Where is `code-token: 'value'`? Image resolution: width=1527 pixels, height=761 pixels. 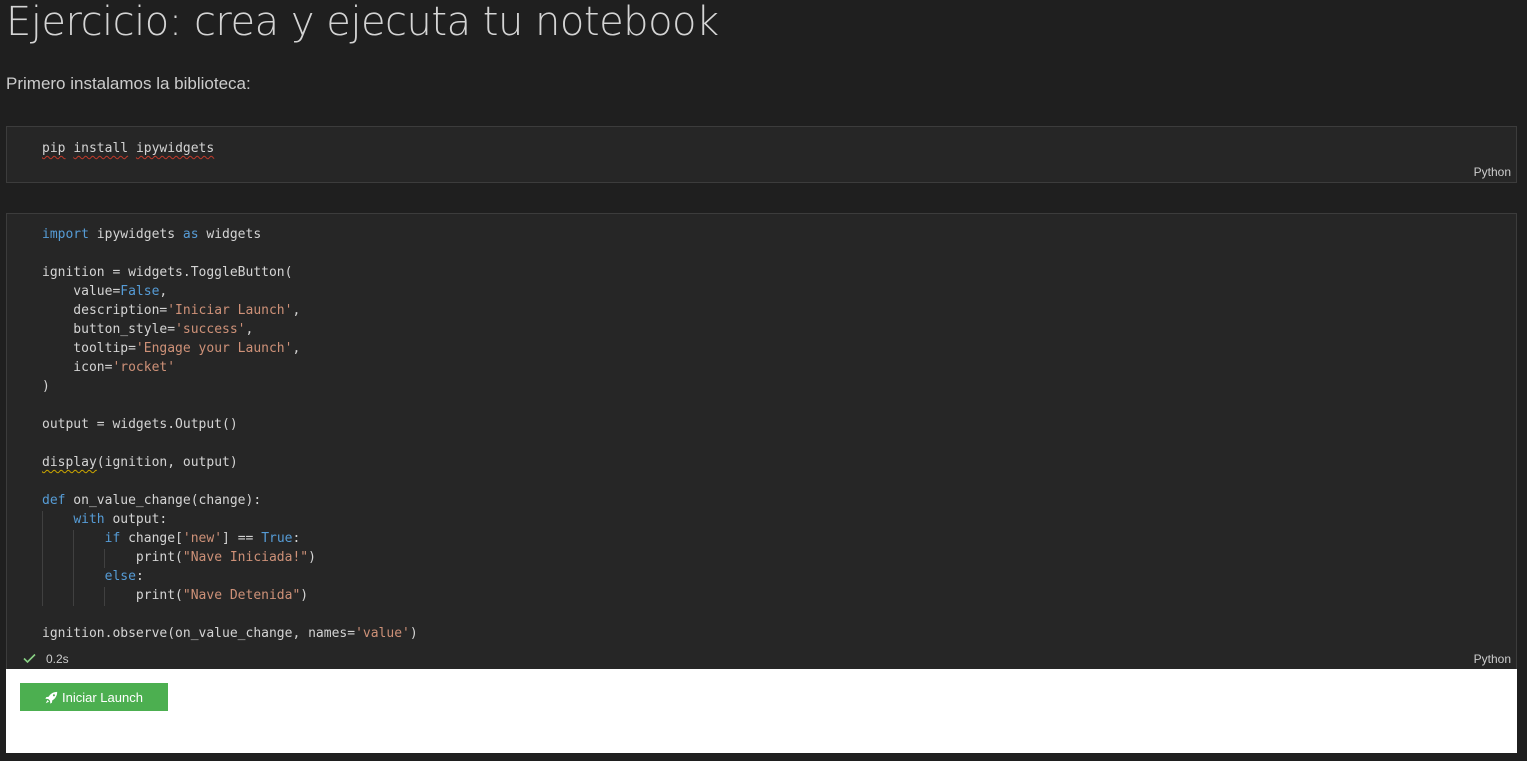
code-token: 'value' is located at coordinates (382, 633).